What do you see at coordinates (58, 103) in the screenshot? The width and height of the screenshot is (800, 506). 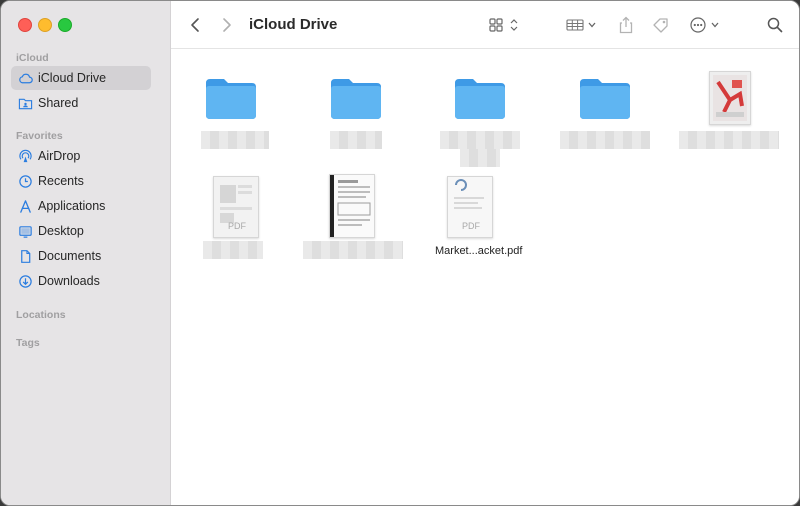 I see `sidebar-item-label: Shared` at bounding box center [58, 103].